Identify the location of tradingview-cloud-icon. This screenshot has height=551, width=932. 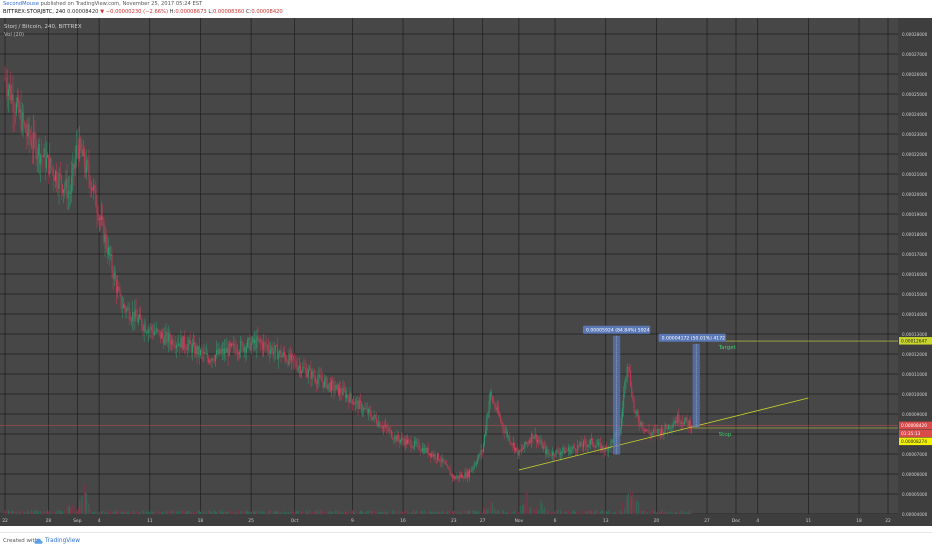
(38, 541).